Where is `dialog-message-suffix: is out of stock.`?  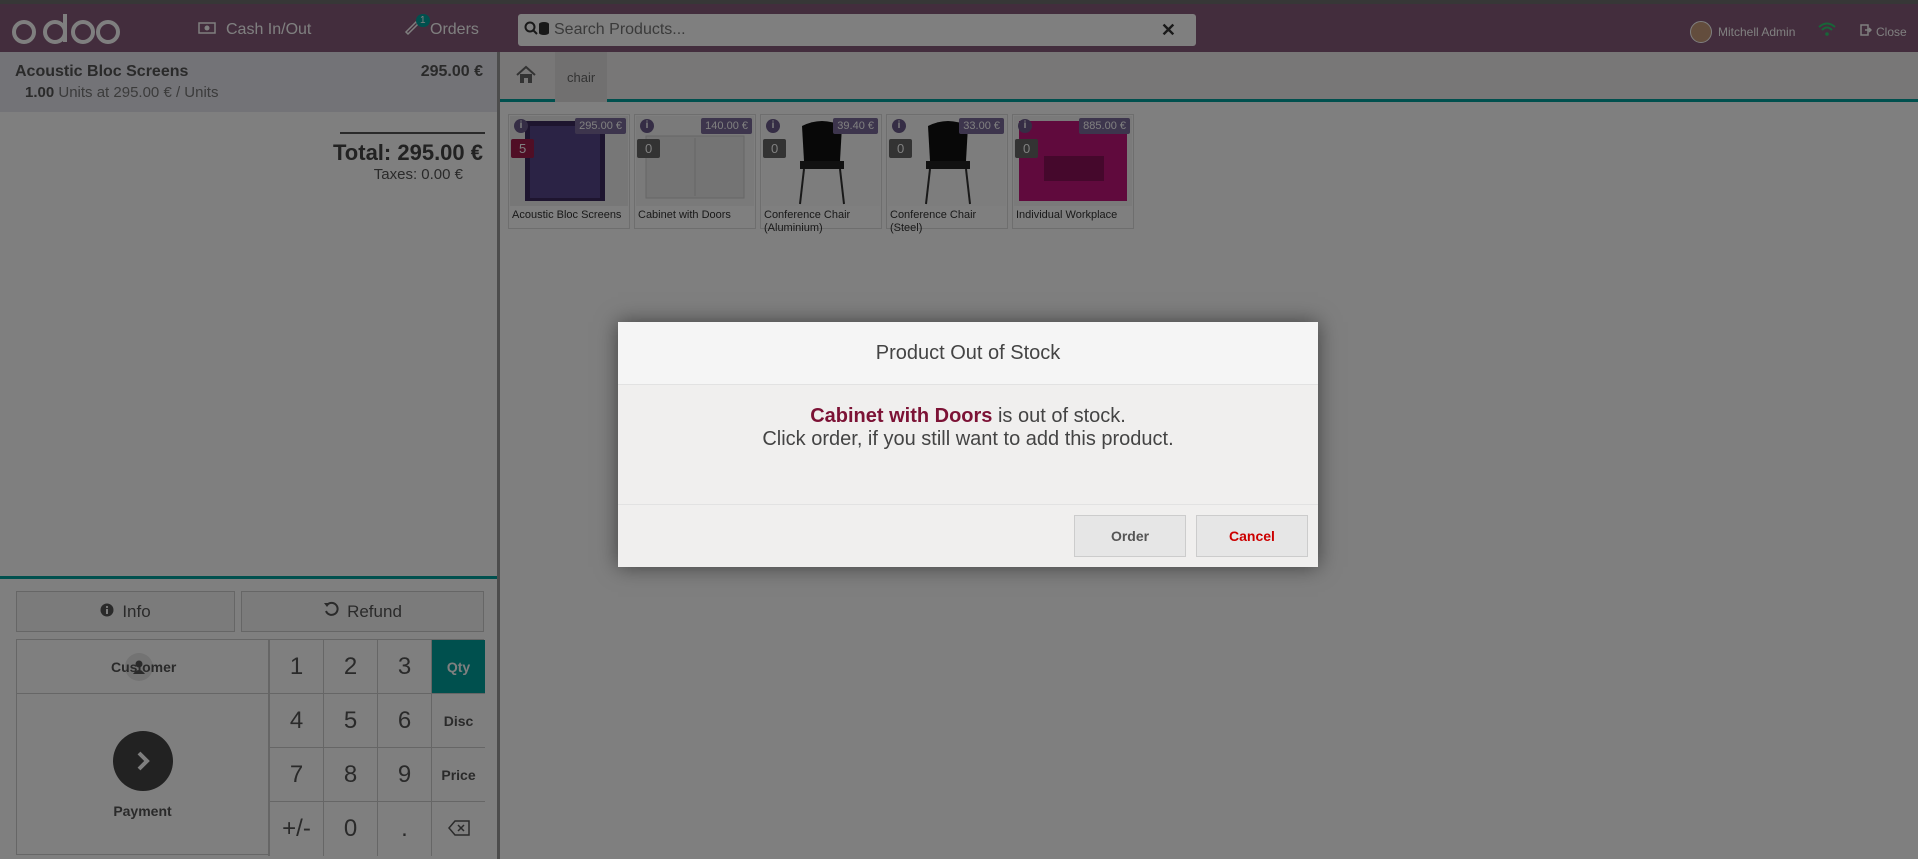
dialog-message-suffix: is out of stock. is located at coordinates (1059, 416).